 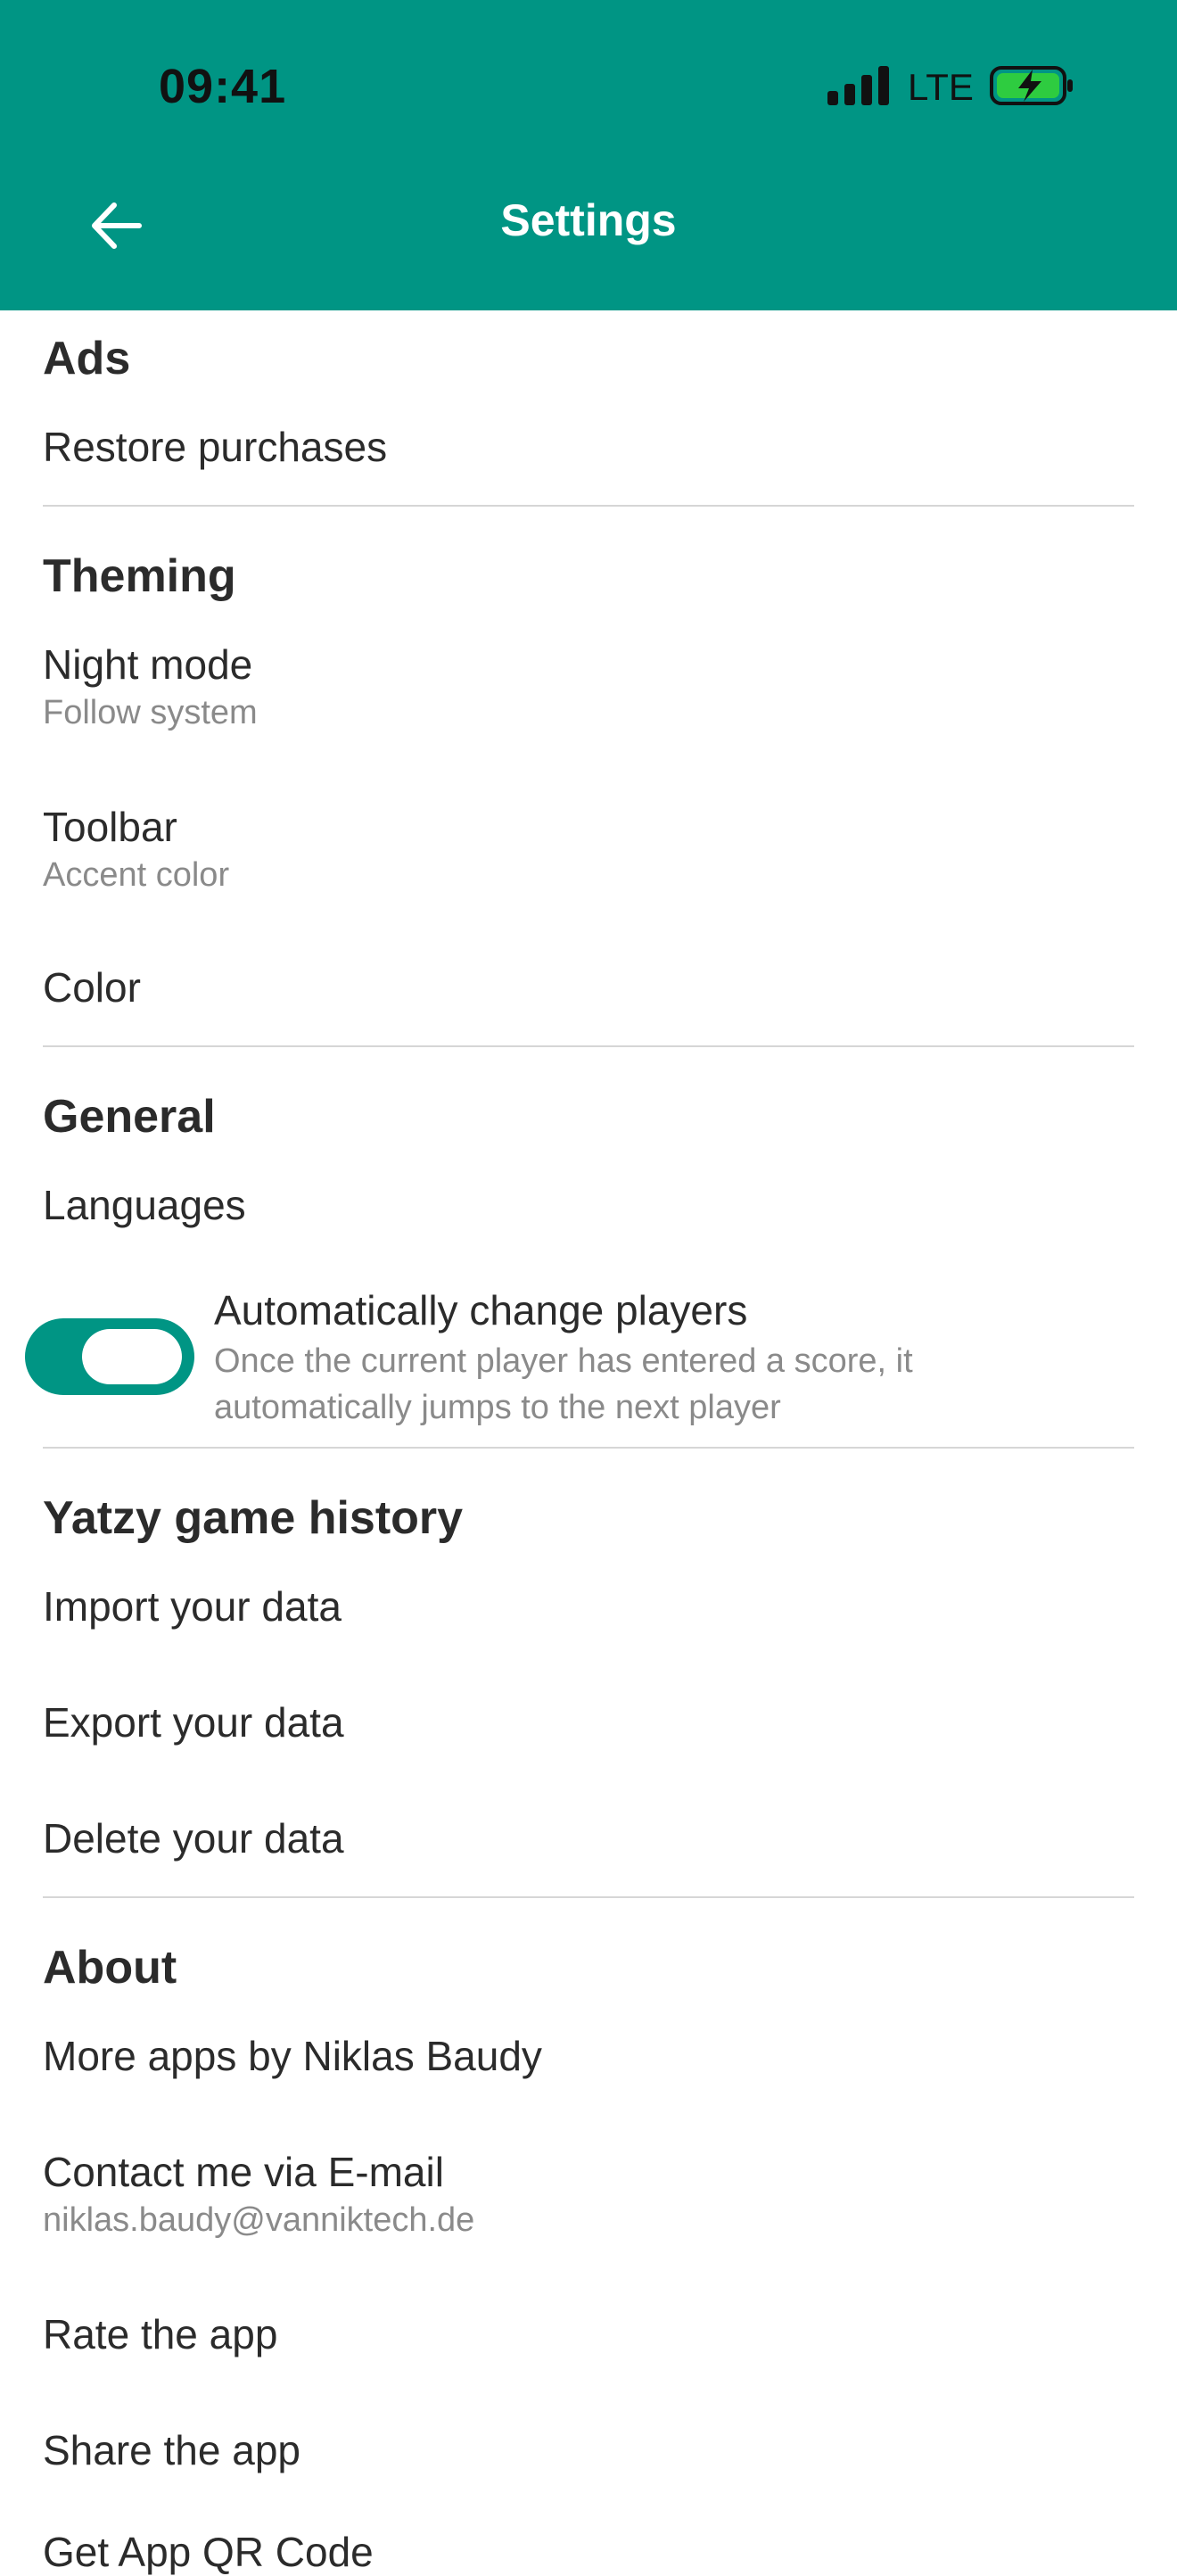 What do you see at coordinates (92, 987) in the screenshot?
I see `color-item: Color` at bounding box center [92, 987].